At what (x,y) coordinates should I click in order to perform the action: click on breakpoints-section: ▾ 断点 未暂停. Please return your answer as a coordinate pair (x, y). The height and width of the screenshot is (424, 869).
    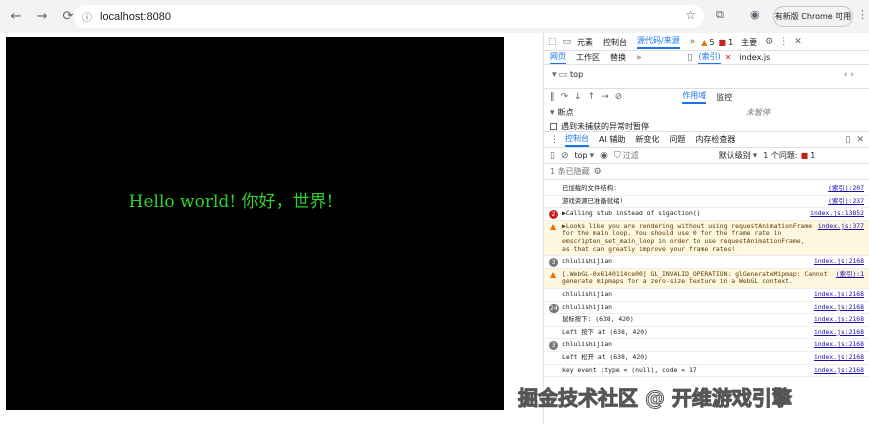
    Looking at the image, I should click on (706, 112).